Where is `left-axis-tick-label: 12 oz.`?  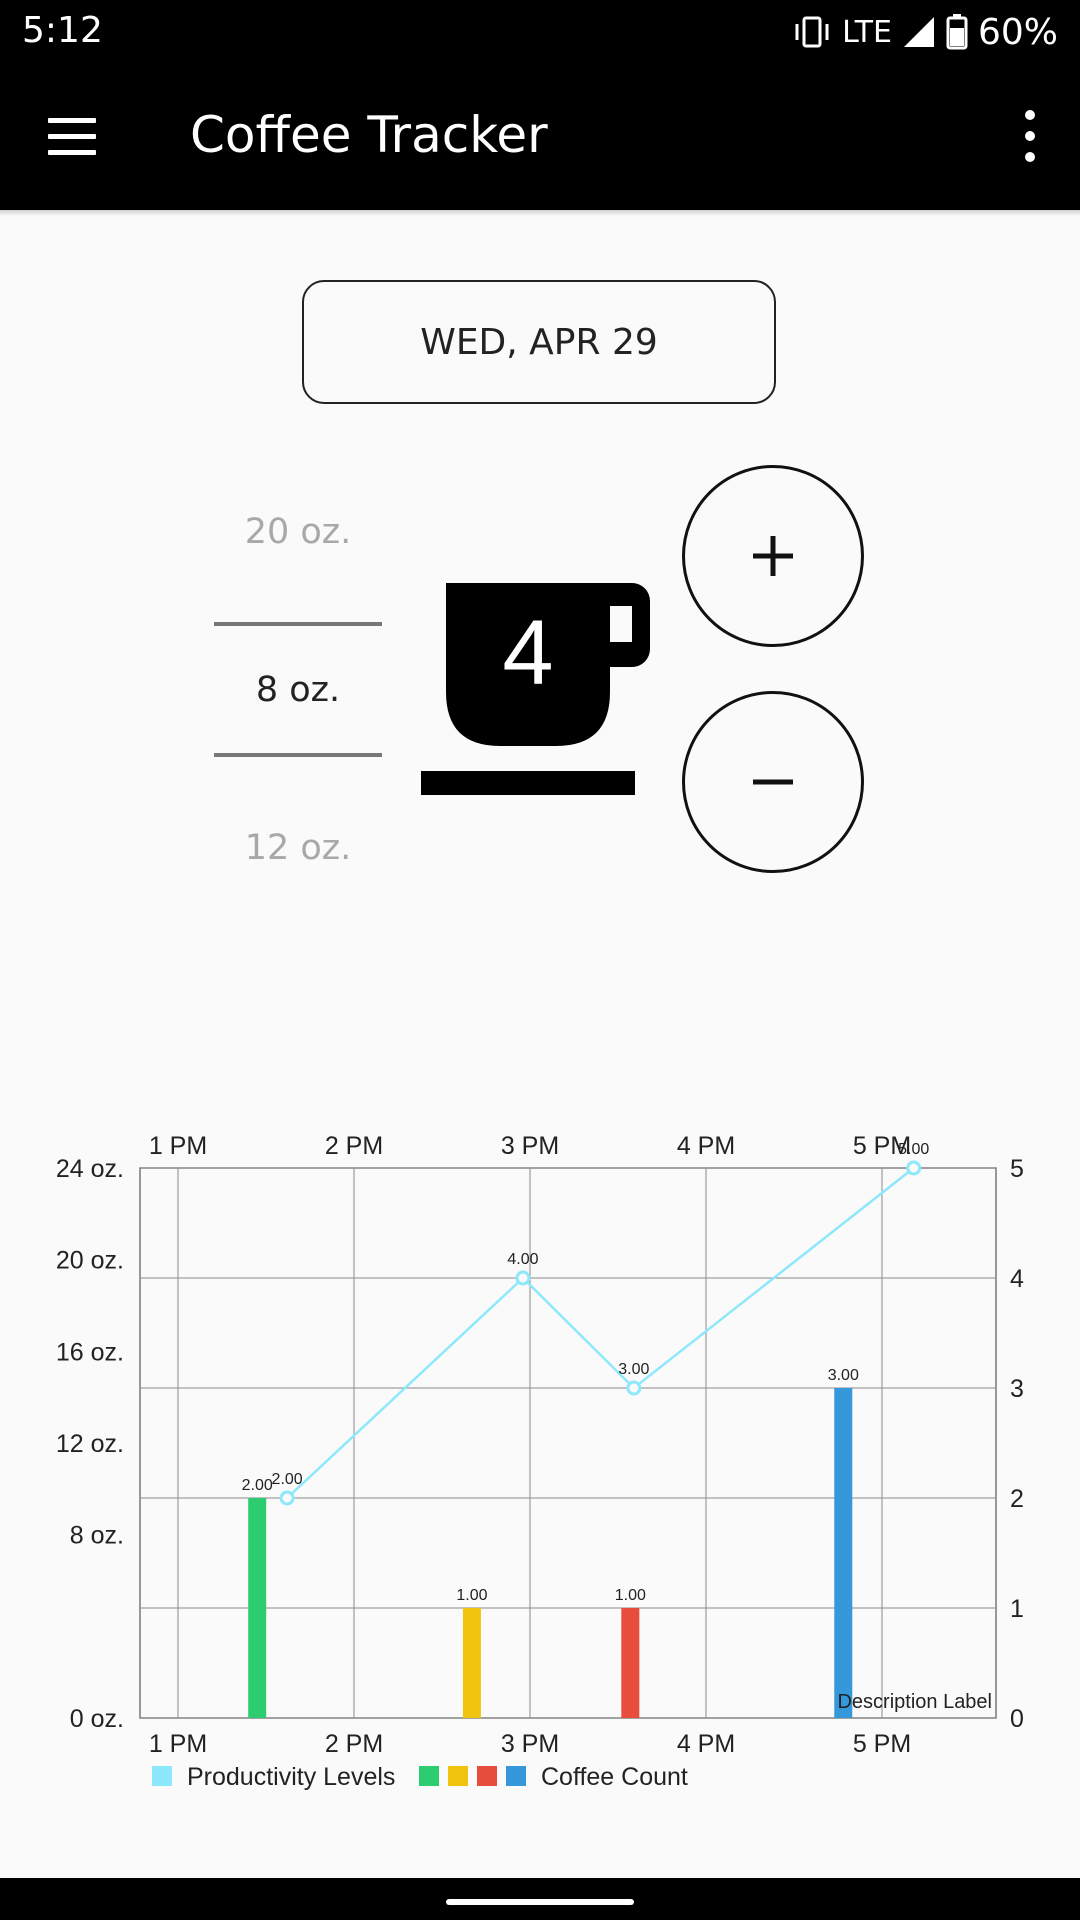
left-axis-tick-label: 12 oz. is located at coordinates (90, 1444).